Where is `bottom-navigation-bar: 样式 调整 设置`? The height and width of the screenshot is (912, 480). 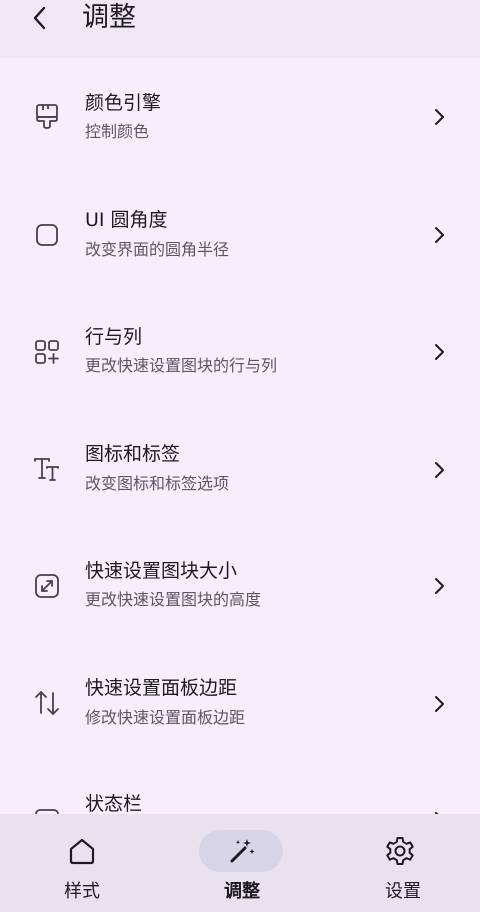
bottom-navigation-bar: 样式 调整 设置 is located at coordinates (240, 863).